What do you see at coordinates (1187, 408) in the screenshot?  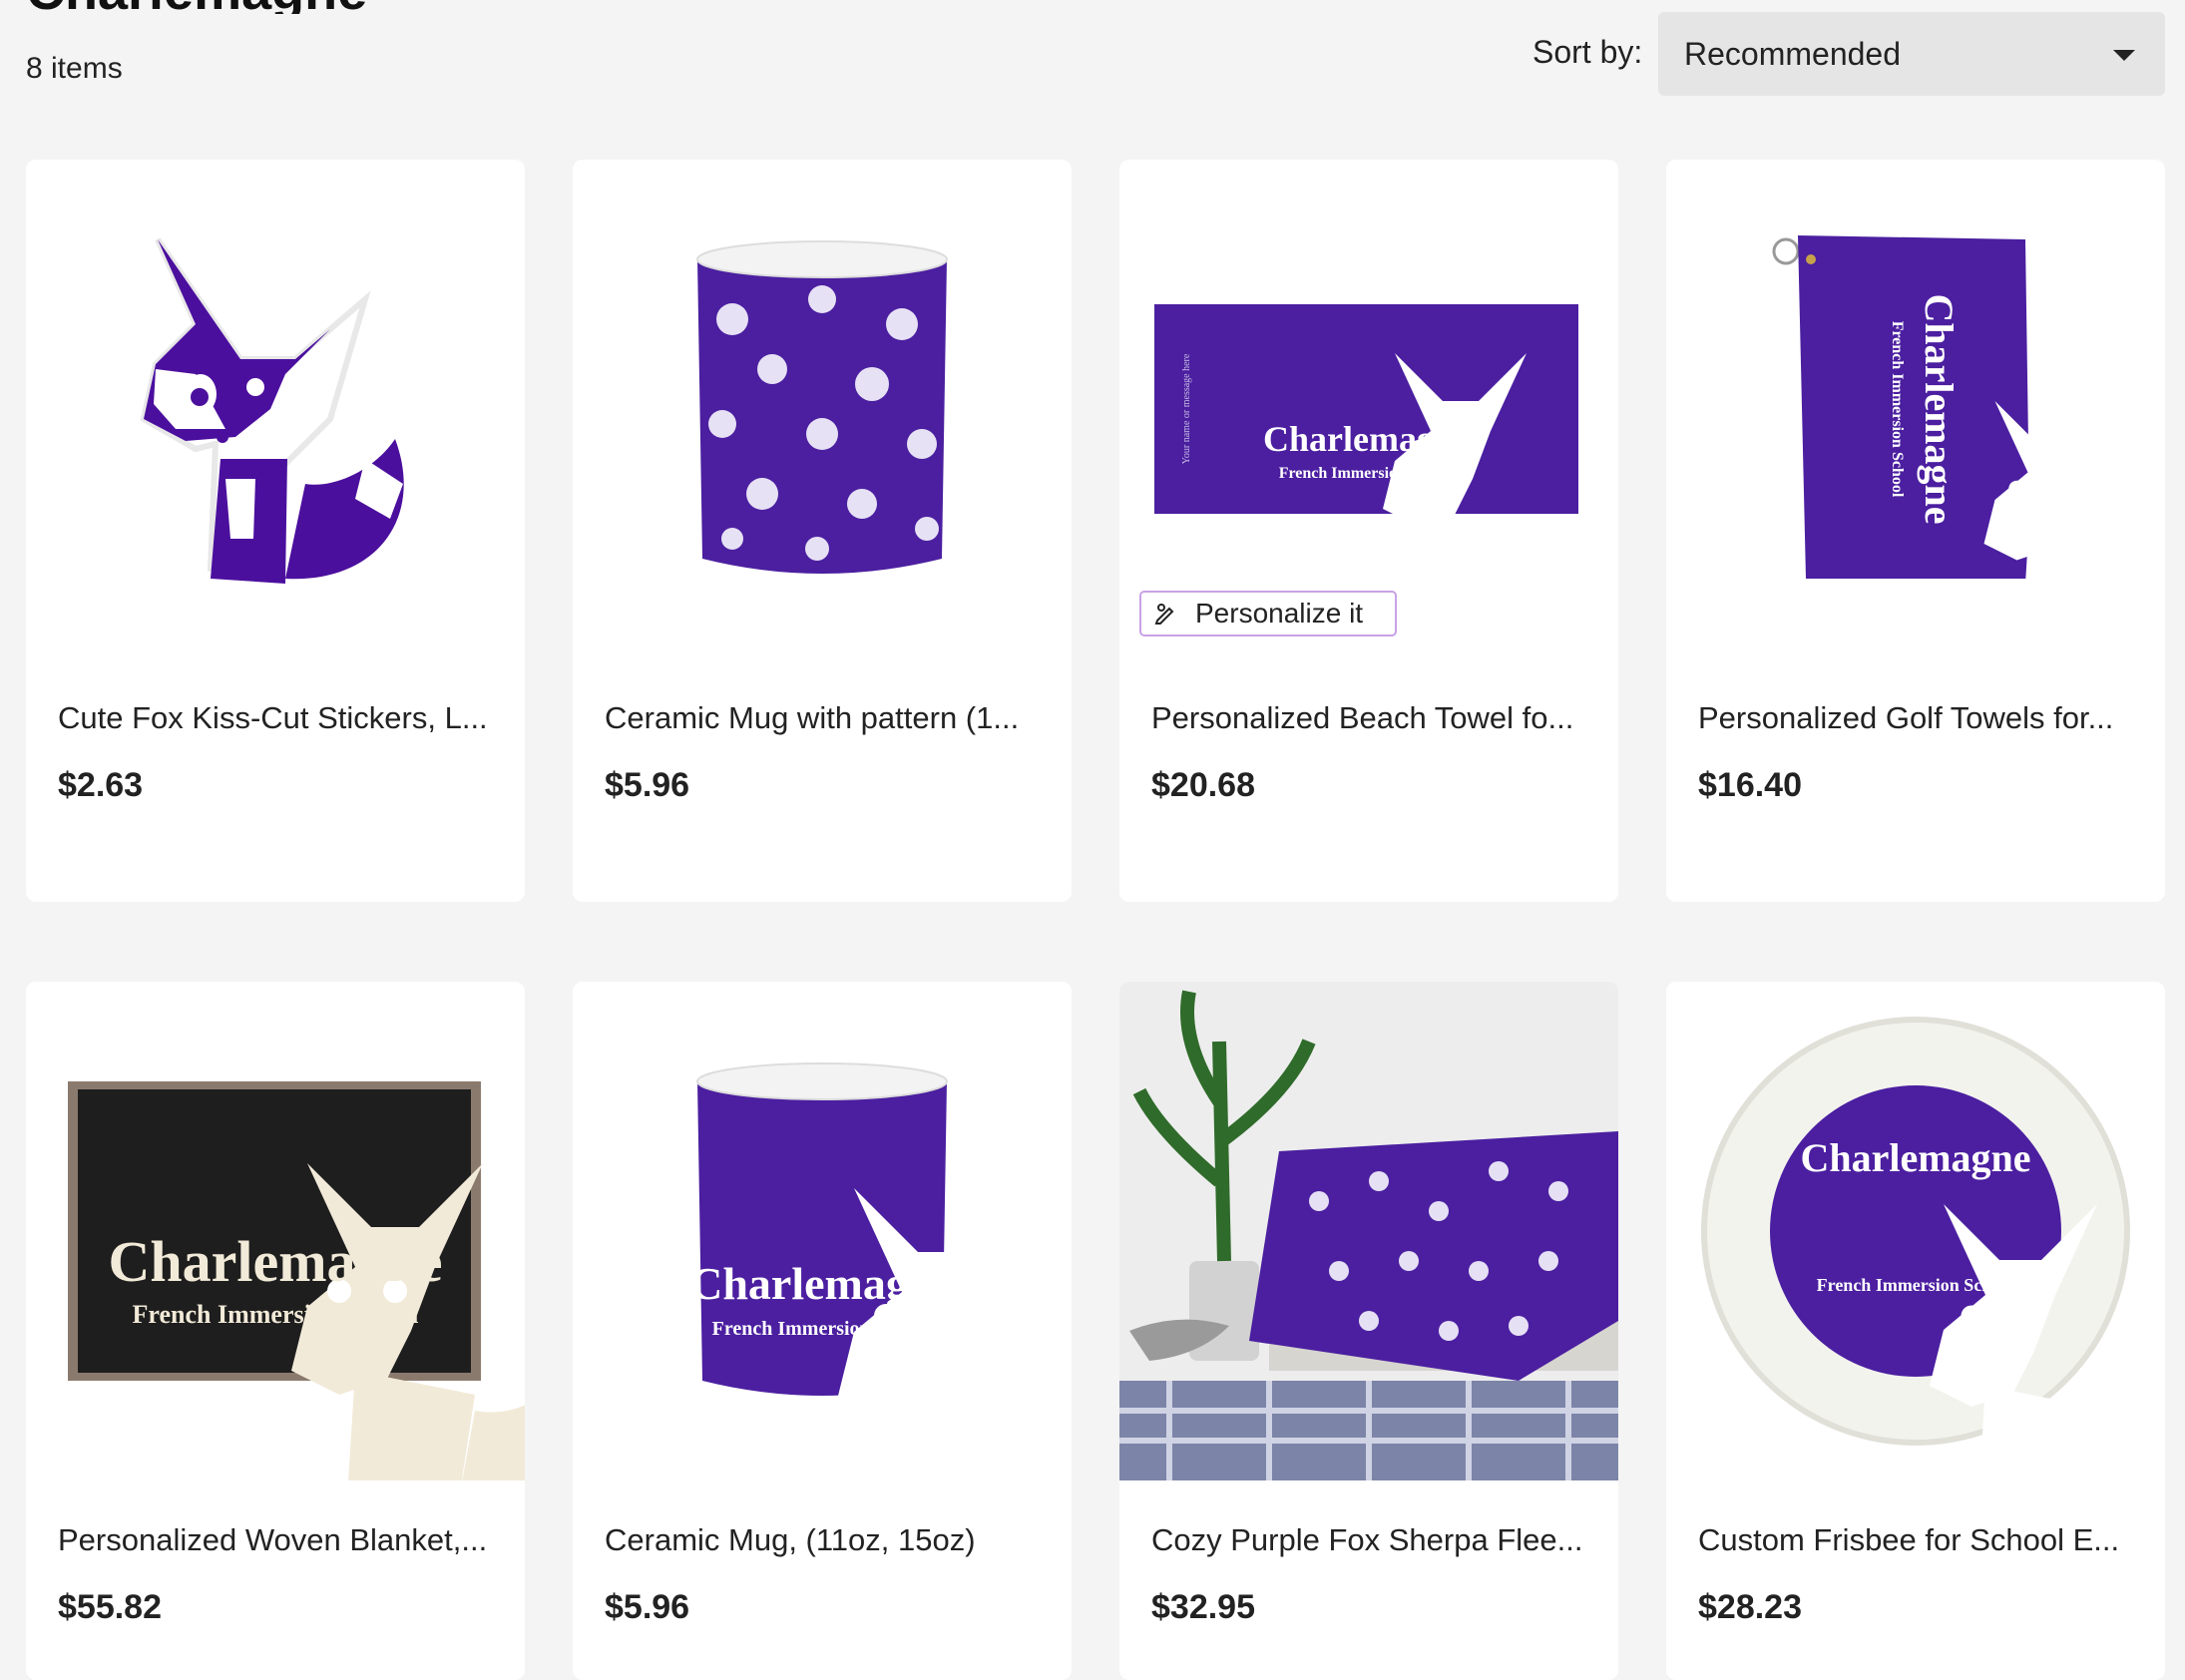 I see `towel-note-text: Your name or message here` at bounding box center [1187, 408].